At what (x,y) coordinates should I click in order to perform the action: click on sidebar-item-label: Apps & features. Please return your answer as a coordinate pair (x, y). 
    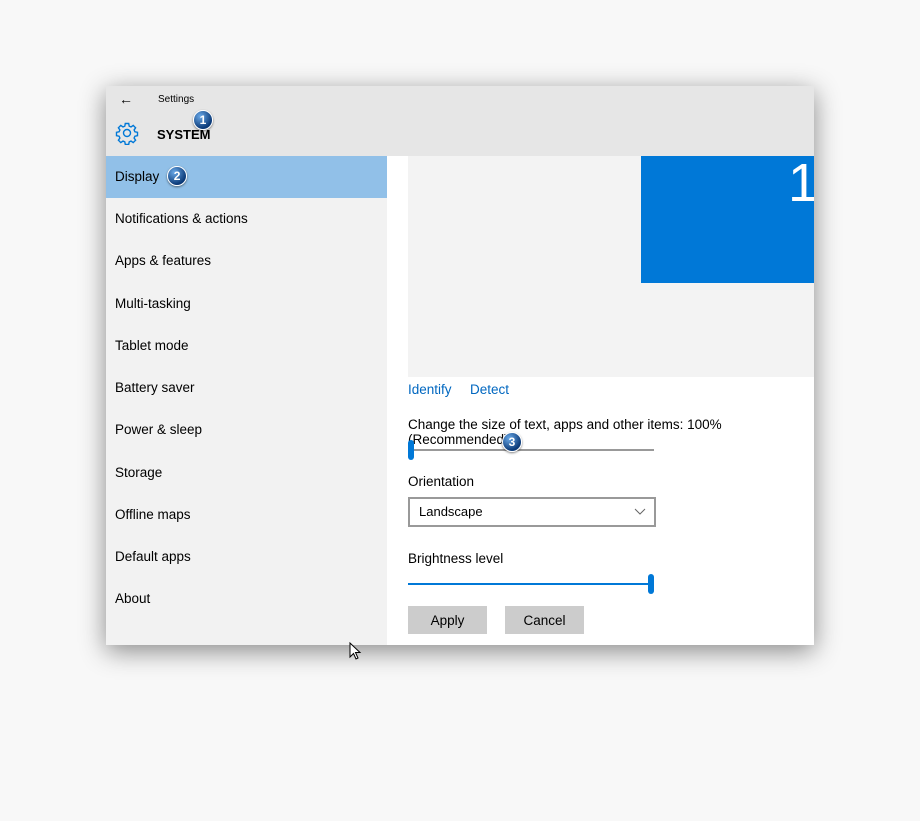
    Looking at the image, I should click on (163, 260).